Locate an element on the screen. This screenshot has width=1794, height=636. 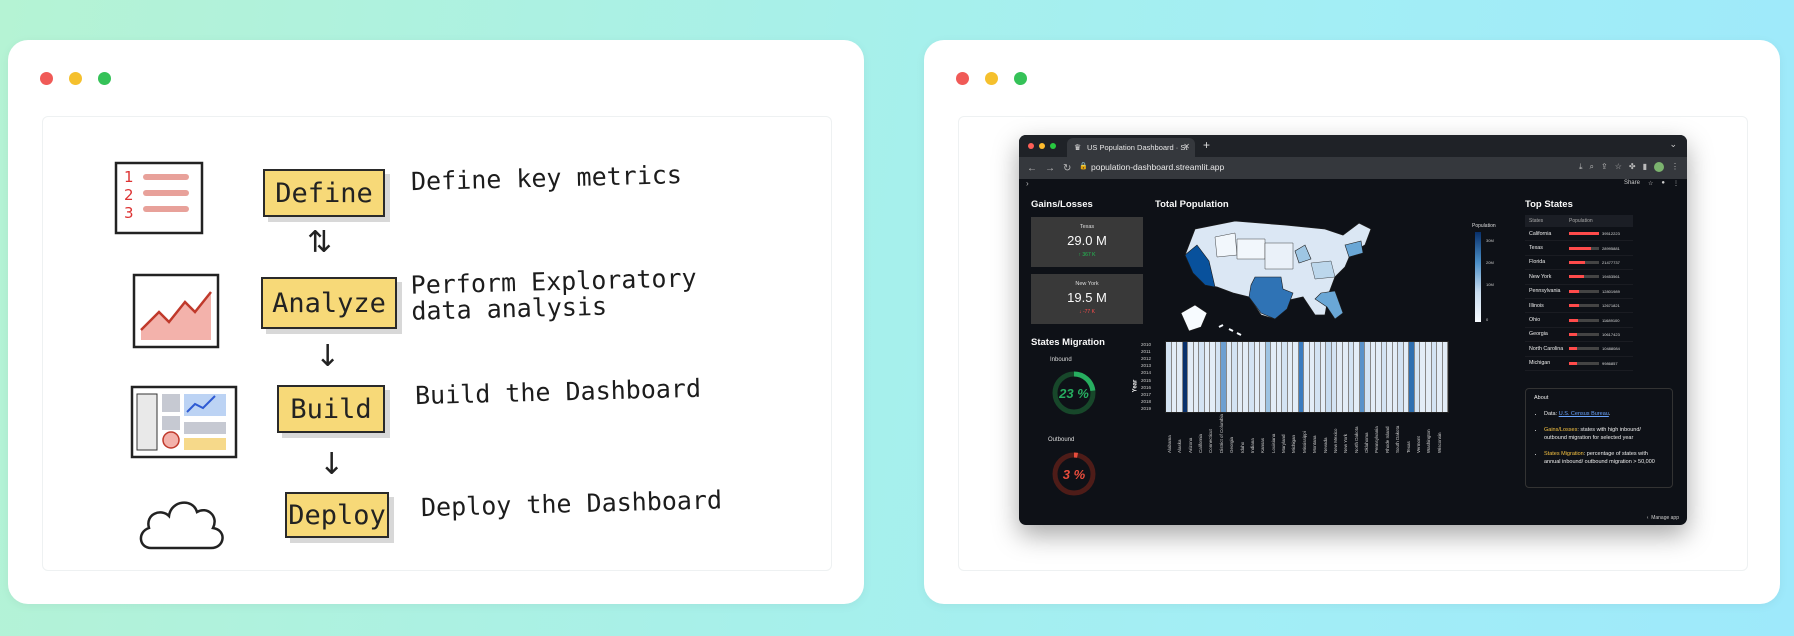
inbound-label: Inbound is located at coordinates (1061, 360).